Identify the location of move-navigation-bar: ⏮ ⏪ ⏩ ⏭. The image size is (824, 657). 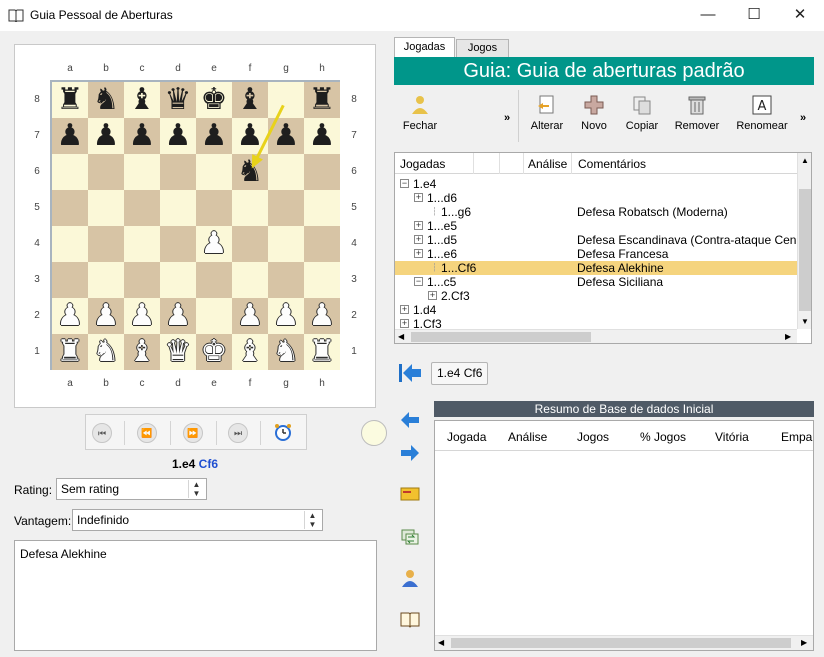
(196, 432).